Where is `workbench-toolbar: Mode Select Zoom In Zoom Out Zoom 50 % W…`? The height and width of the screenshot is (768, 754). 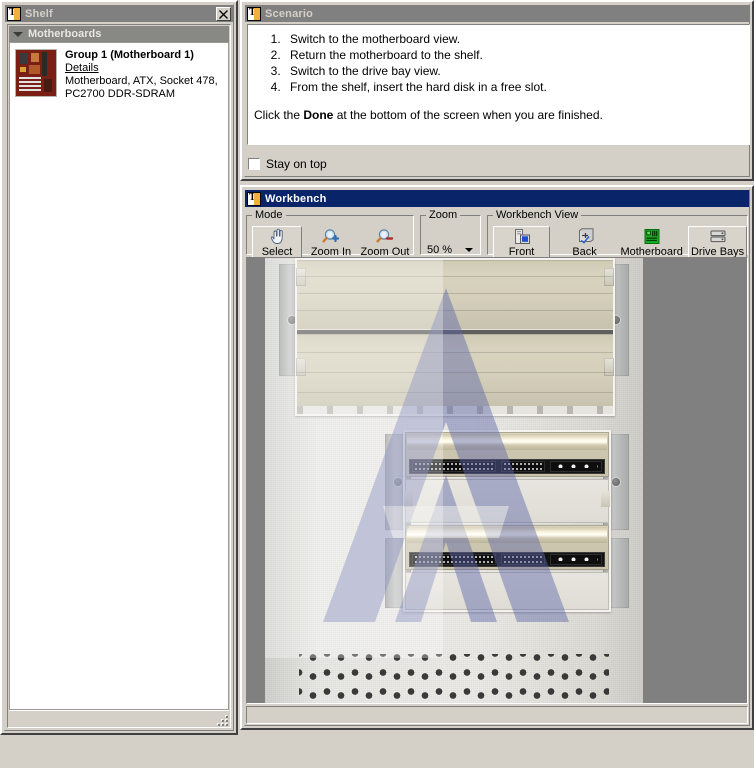 workbench-toolbar: Mode Select Zoom In Zoom Out Zoom 50 % W… is located at coordinates (497, 234).